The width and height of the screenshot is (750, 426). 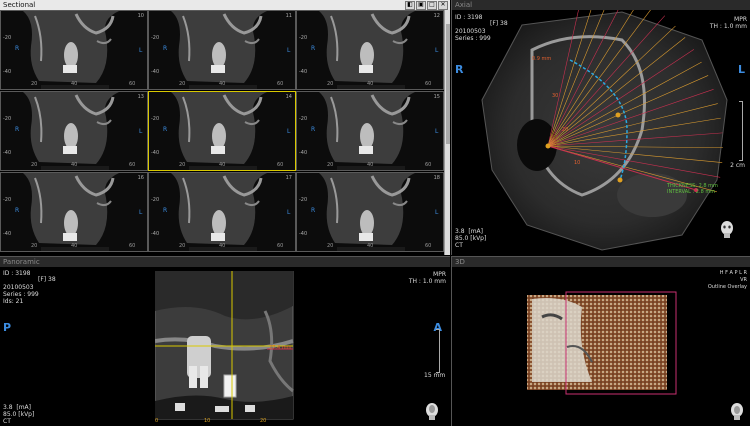 I want to click on sectional-cell: R L -20 -40 20 40 60 14, so click(x=222, y=131).